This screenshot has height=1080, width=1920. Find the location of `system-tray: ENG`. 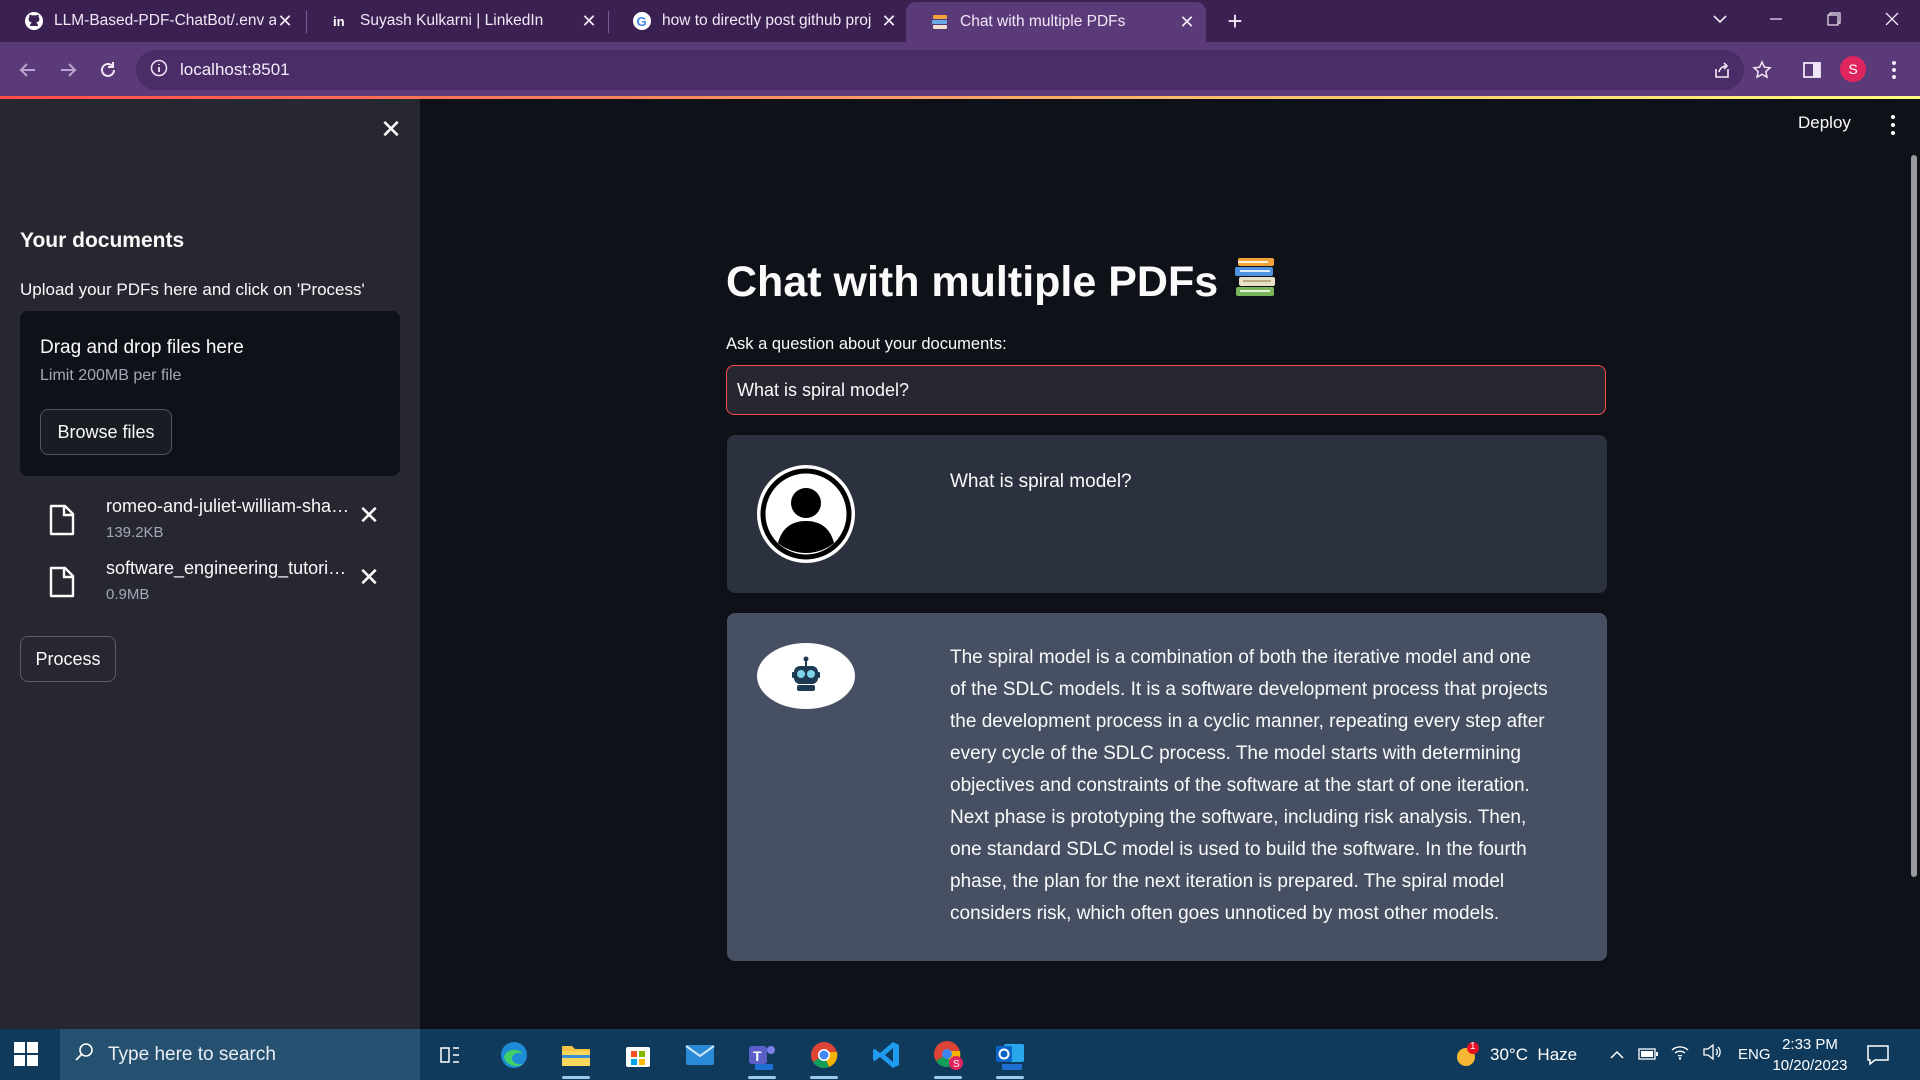

system-tray: ENG is located at coordinates (1690, 1054).